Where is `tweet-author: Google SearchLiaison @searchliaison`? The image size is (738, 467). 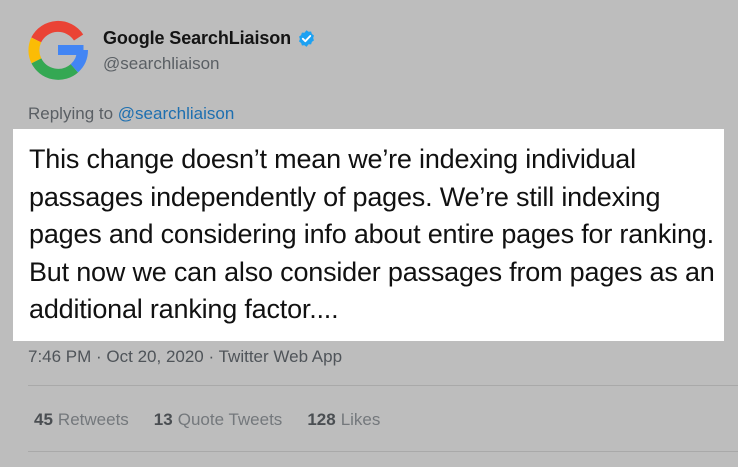
tweet-author: Google SearchLiaison @searchliaison is located at coordinates (209, 51).